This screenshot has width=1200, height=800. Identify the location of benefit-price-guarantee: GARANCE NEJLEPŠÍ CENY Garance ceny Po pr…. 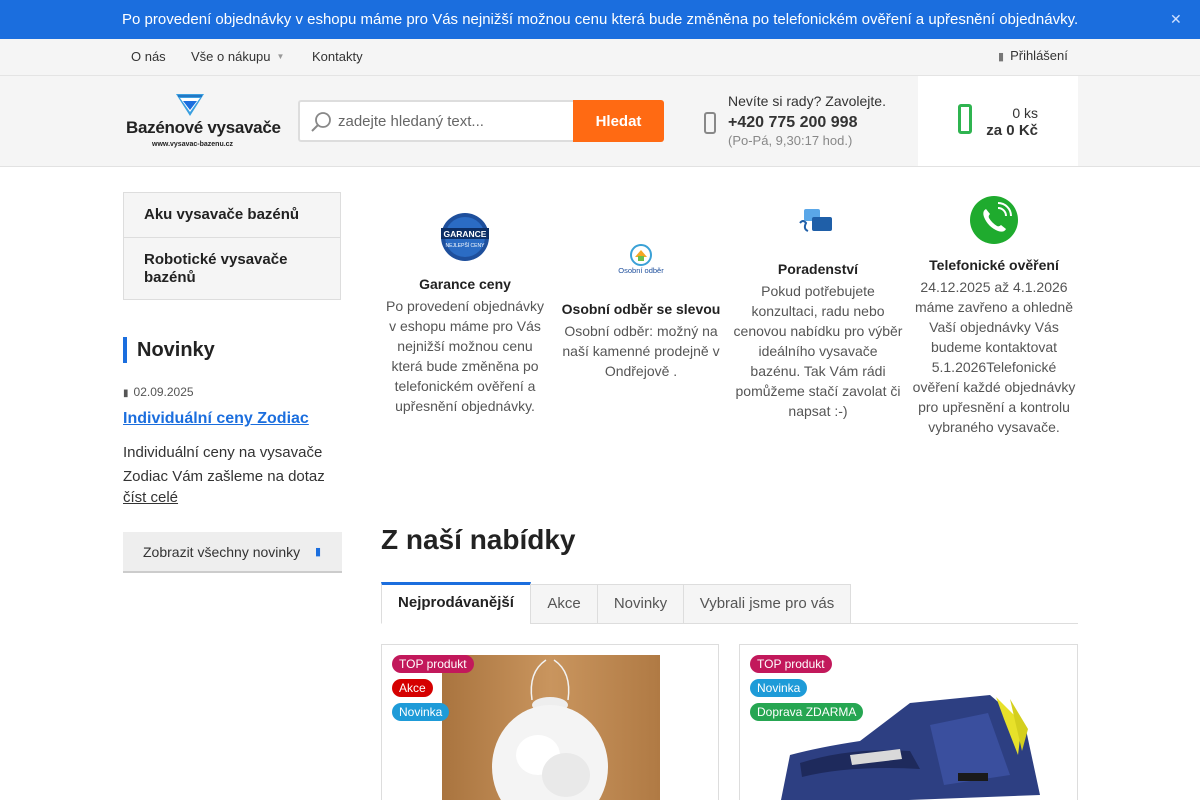
(465, 314).